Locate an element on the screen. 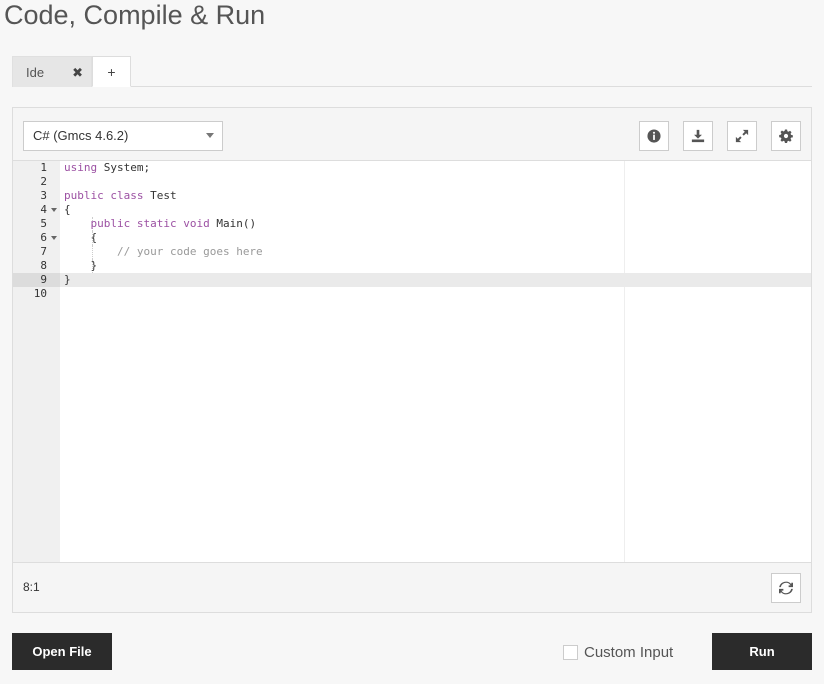  tab-bar: Ide ✖ + is located at coordinates (412, 71).